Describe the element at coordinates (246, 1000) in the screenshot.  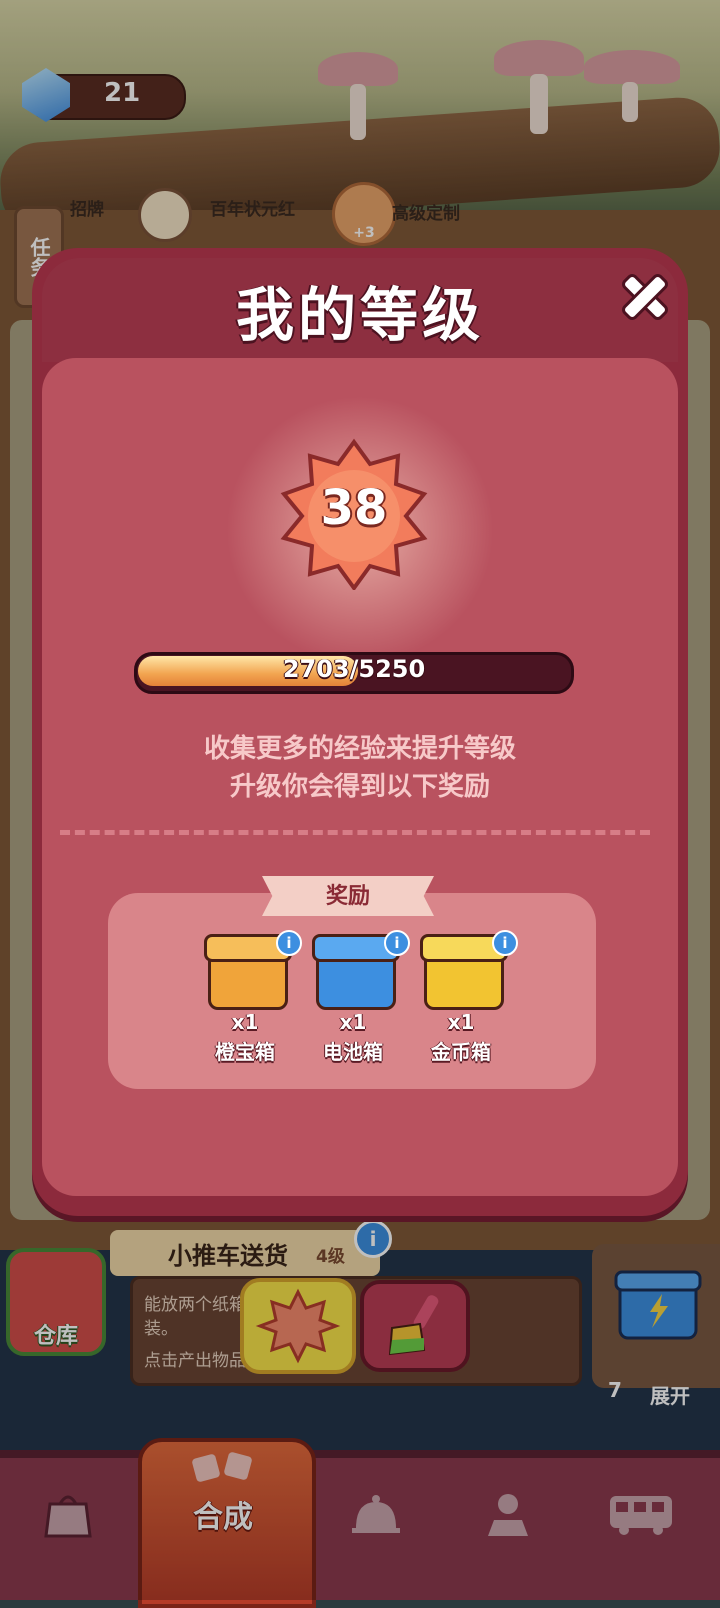
I see `reward-item: i x1 橙宝箱` at that location.